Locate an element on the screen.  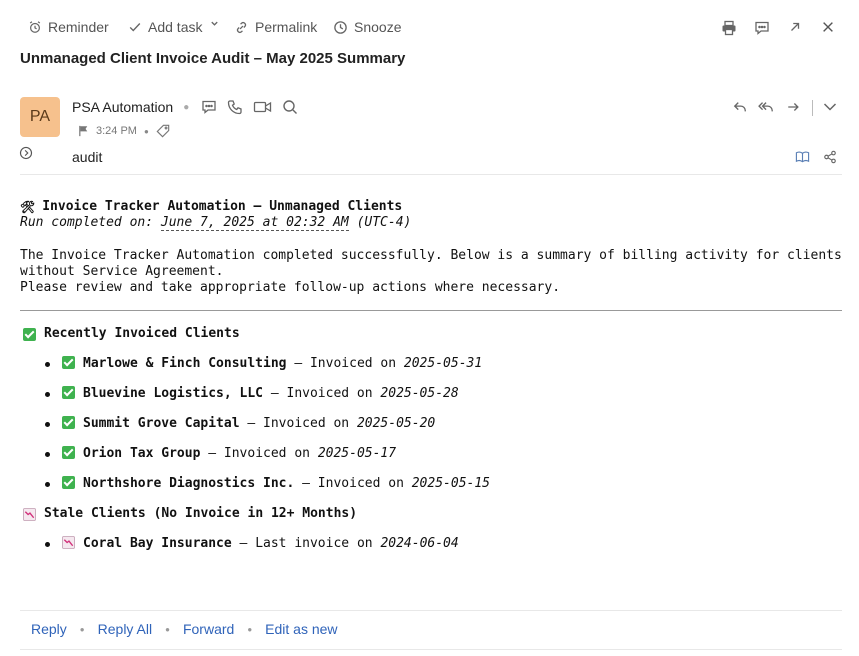
comment-button is located at coordinates (762, 28).